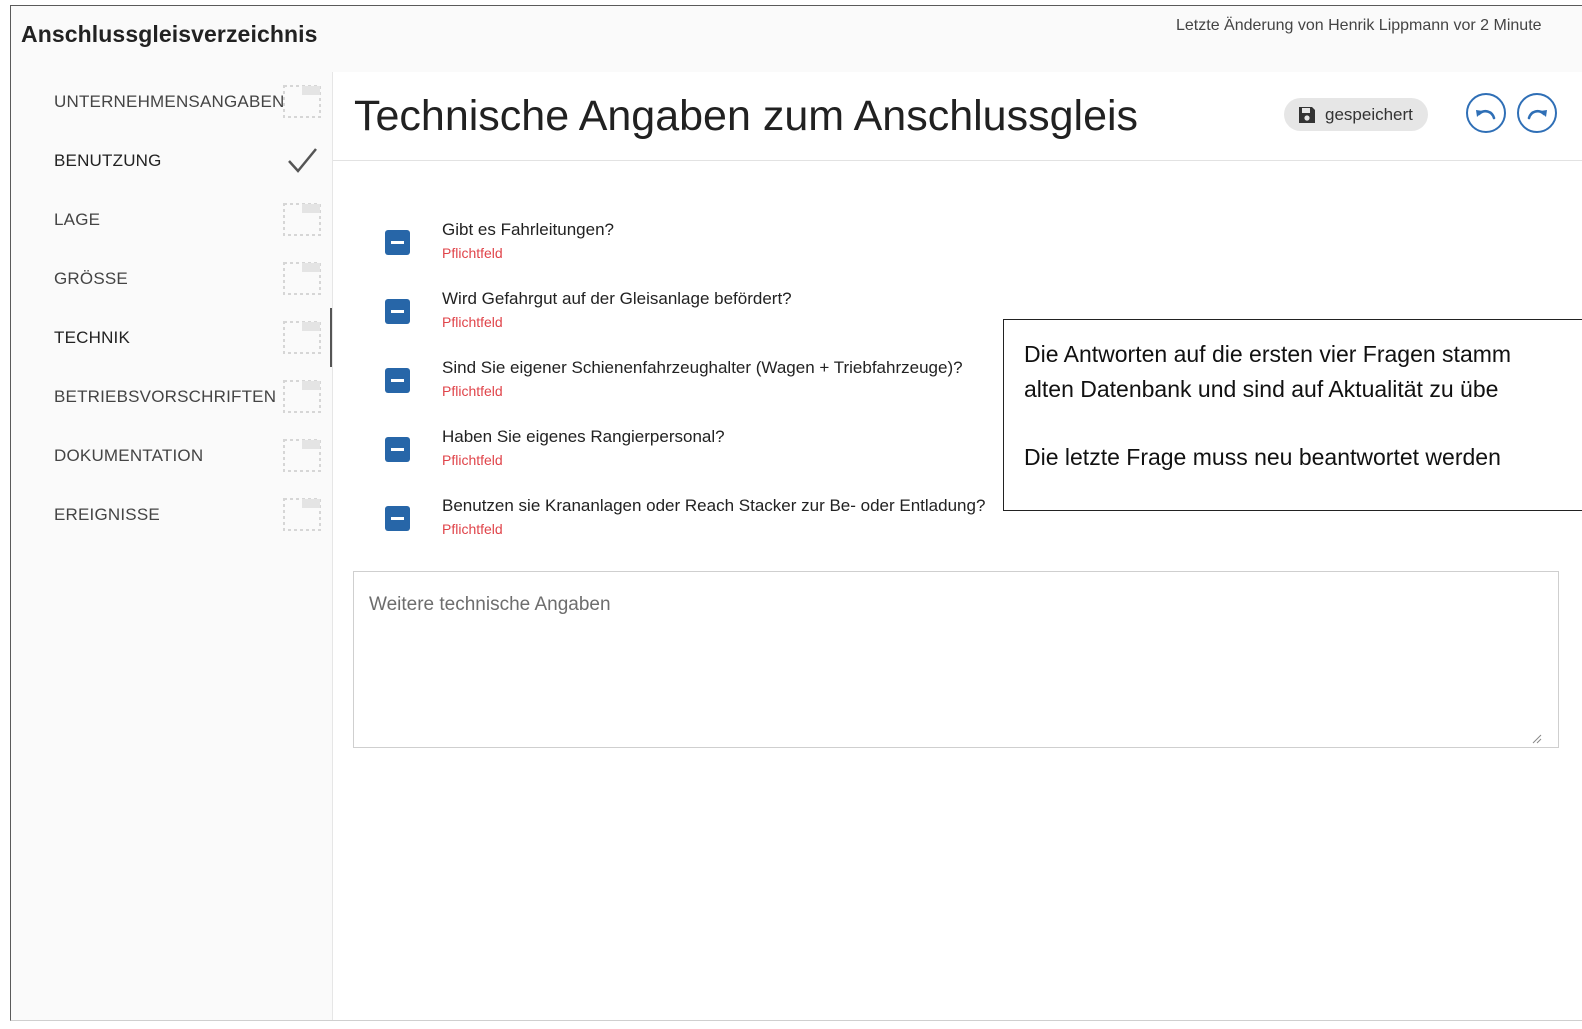 The image size is (1582, 1029). I want to click on header-divider, so click(957, 160).